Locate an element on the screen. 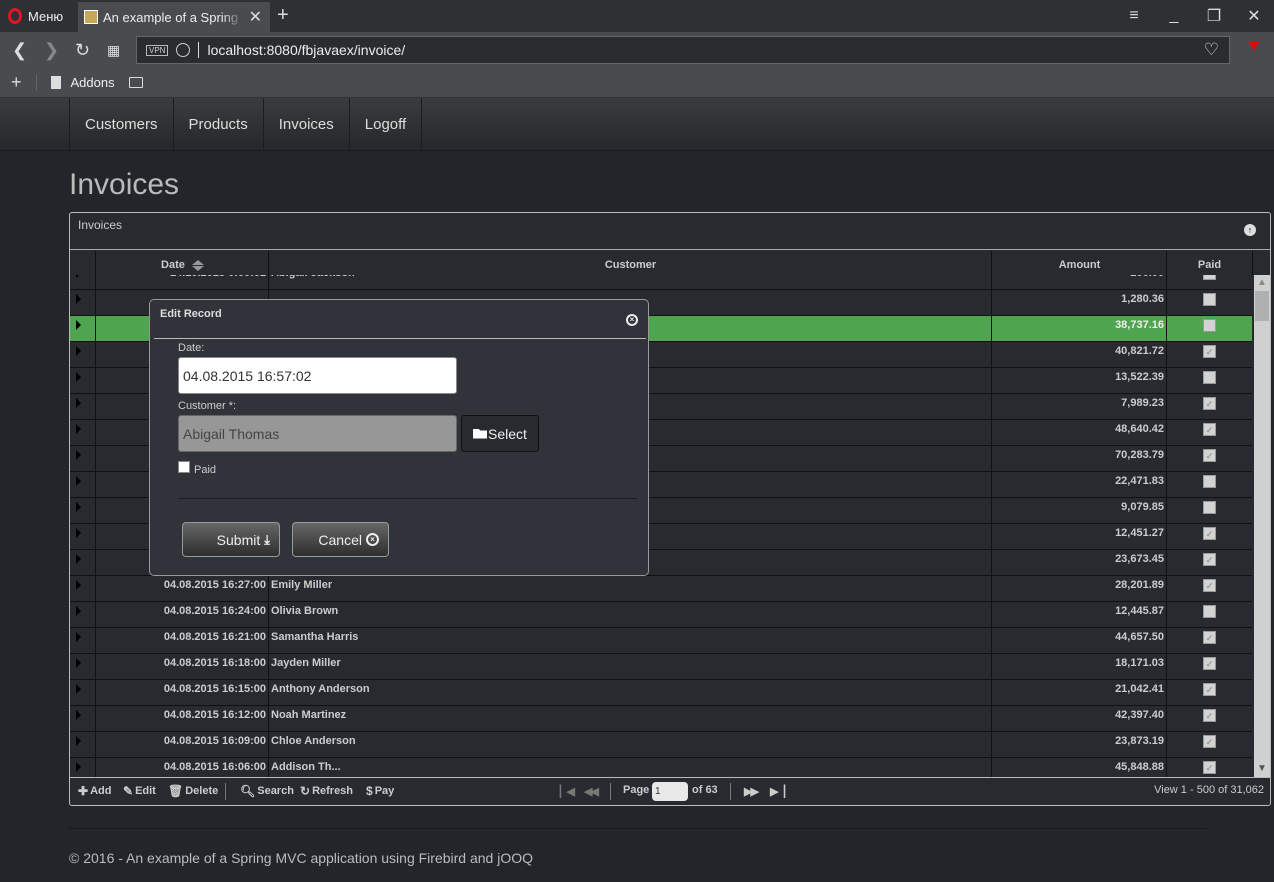 Image resolution: width=1274 pixels, height=882 pixels. column-header-amount: Amount is located at coordinates (1079, 263).